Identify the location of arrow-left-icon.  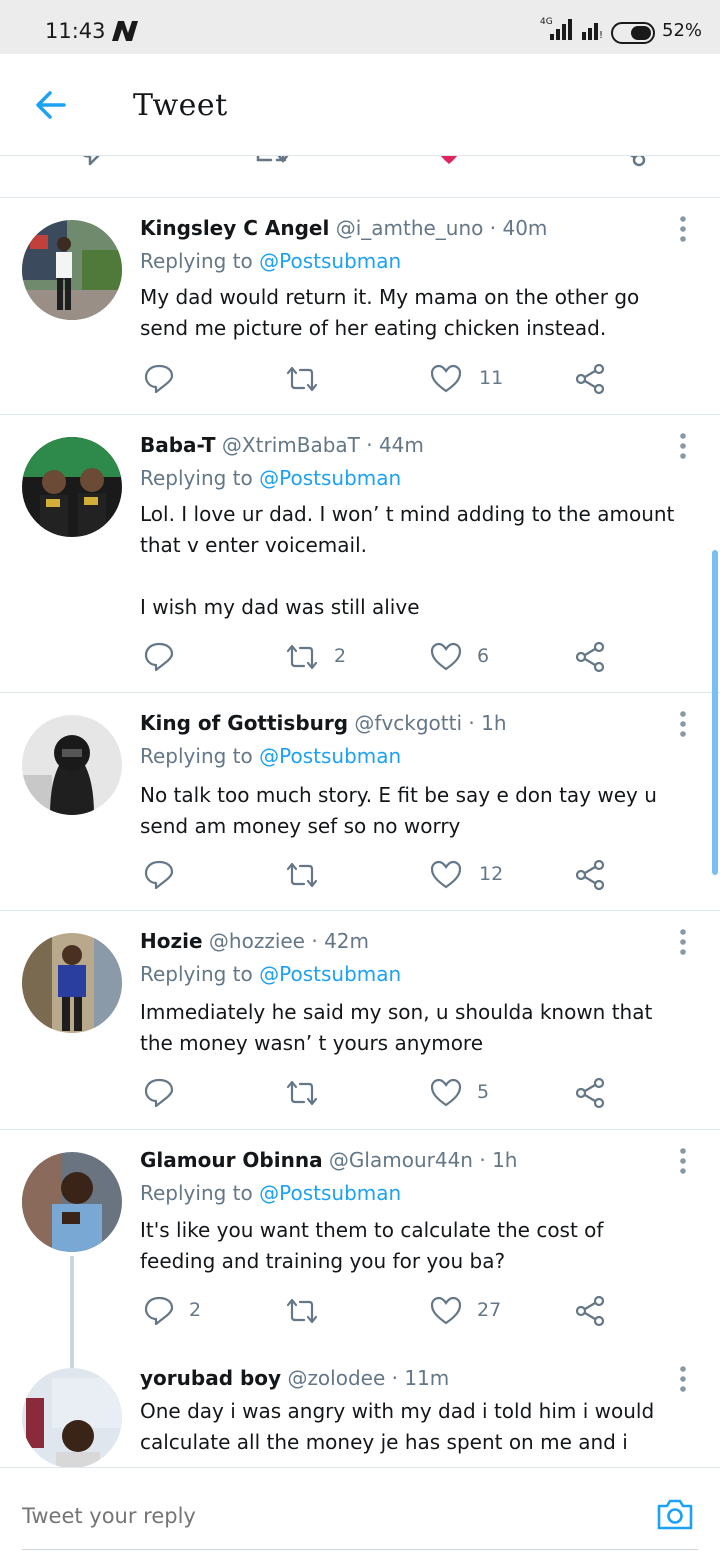
(51, 105).